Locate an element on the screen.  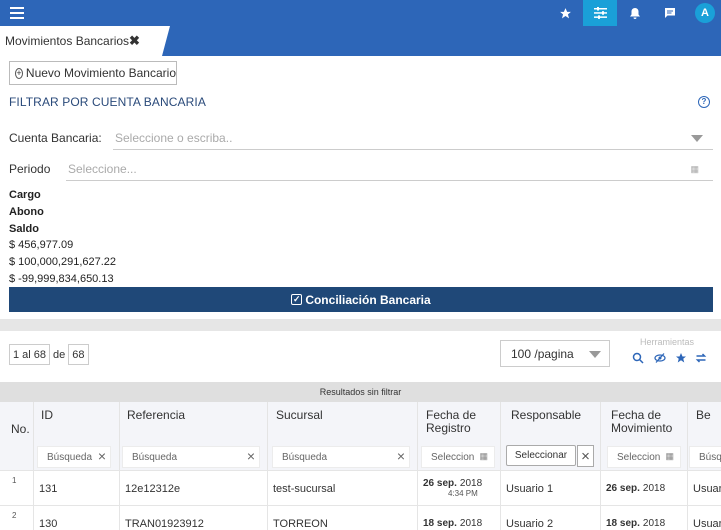
fecha-registro-picker: Seleccion ▦ is located at coordinates (458, 457).